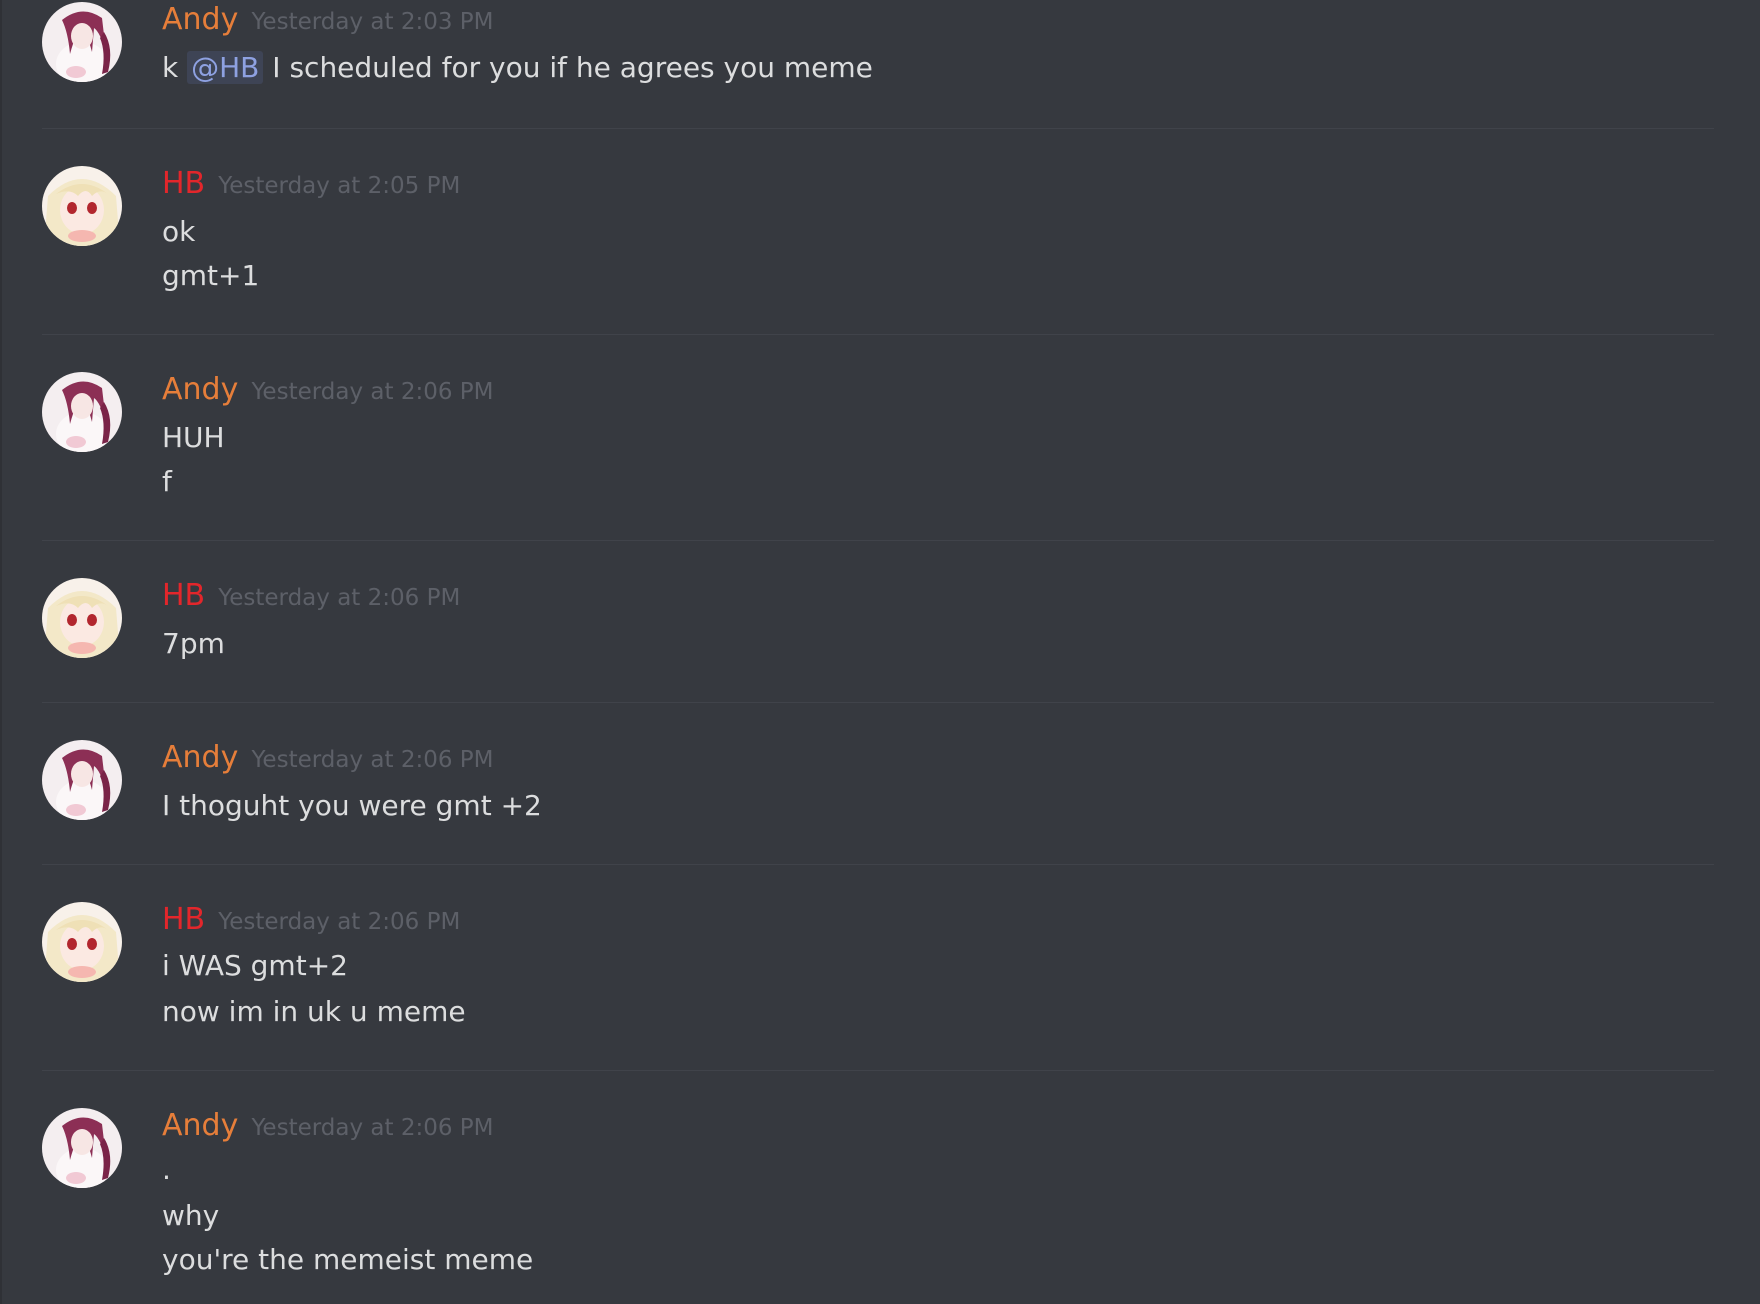  Describe the element at coordinates (348, 1259) in the screenshot. I see `message-text: you're the memeist meme` at that location.